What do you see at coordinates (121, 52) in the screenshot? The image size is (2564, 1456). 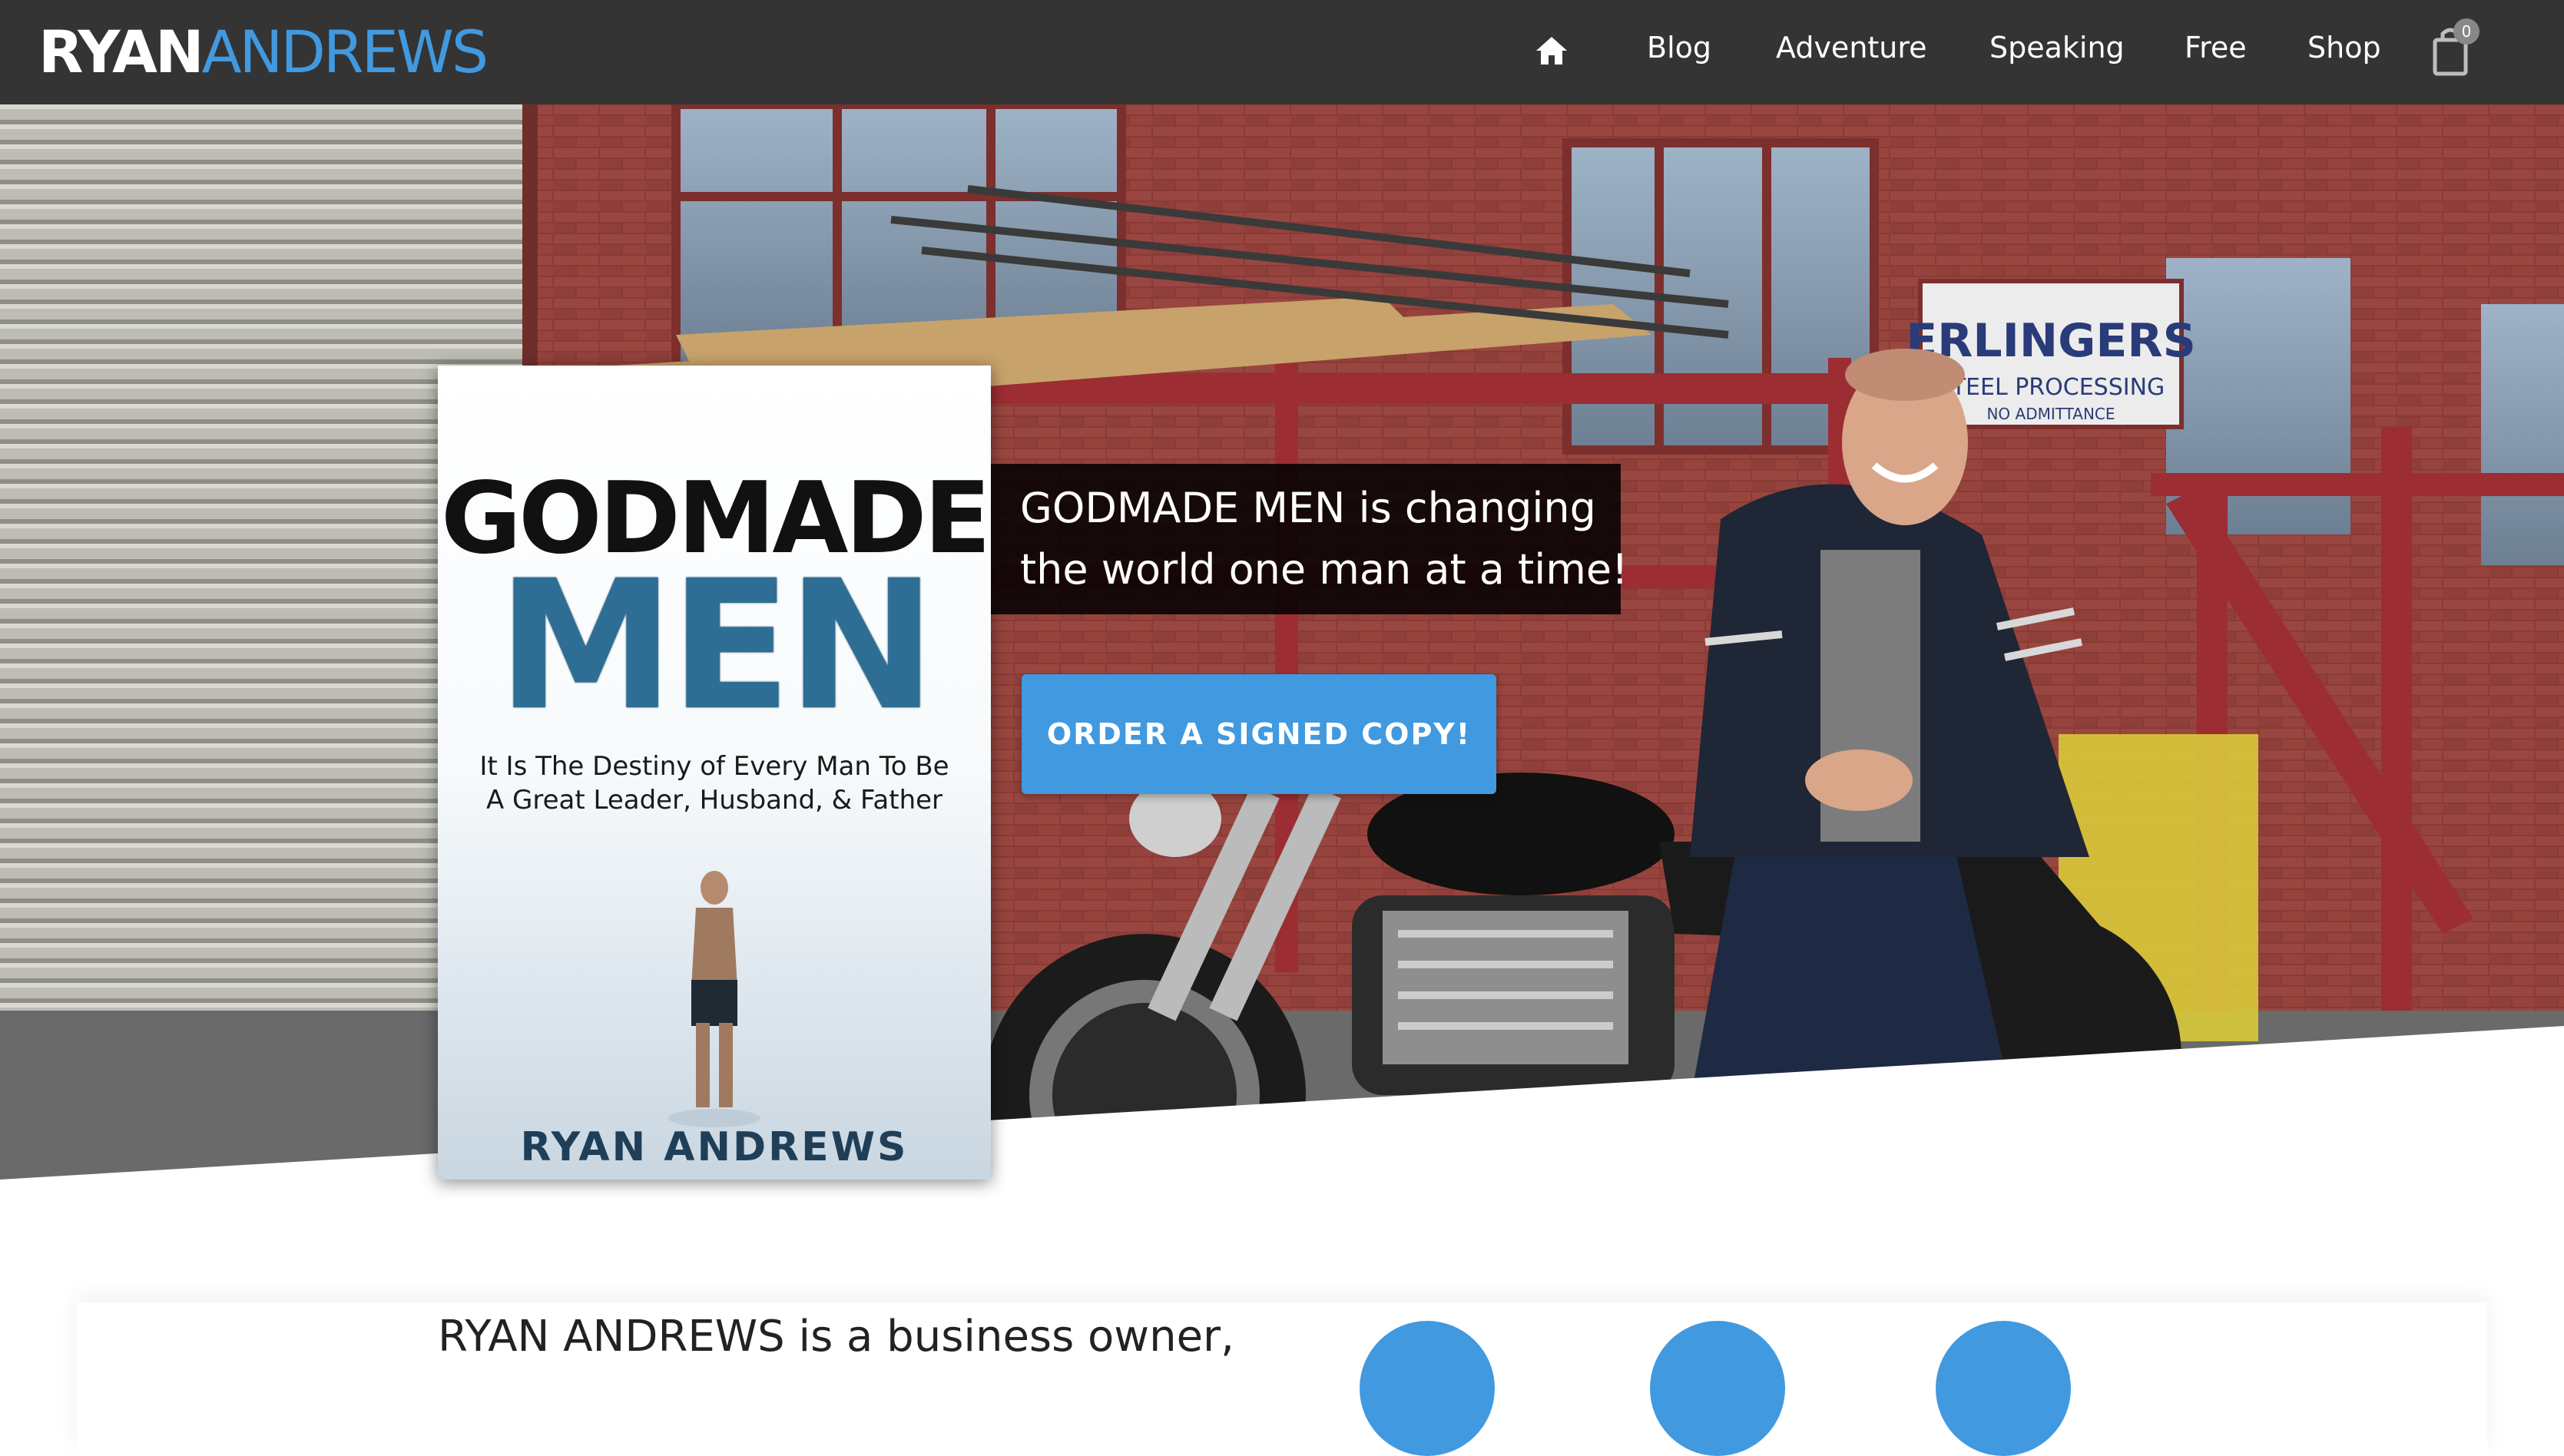 I see `logo-first-name: RYAN` at bounding box center [121, 52].